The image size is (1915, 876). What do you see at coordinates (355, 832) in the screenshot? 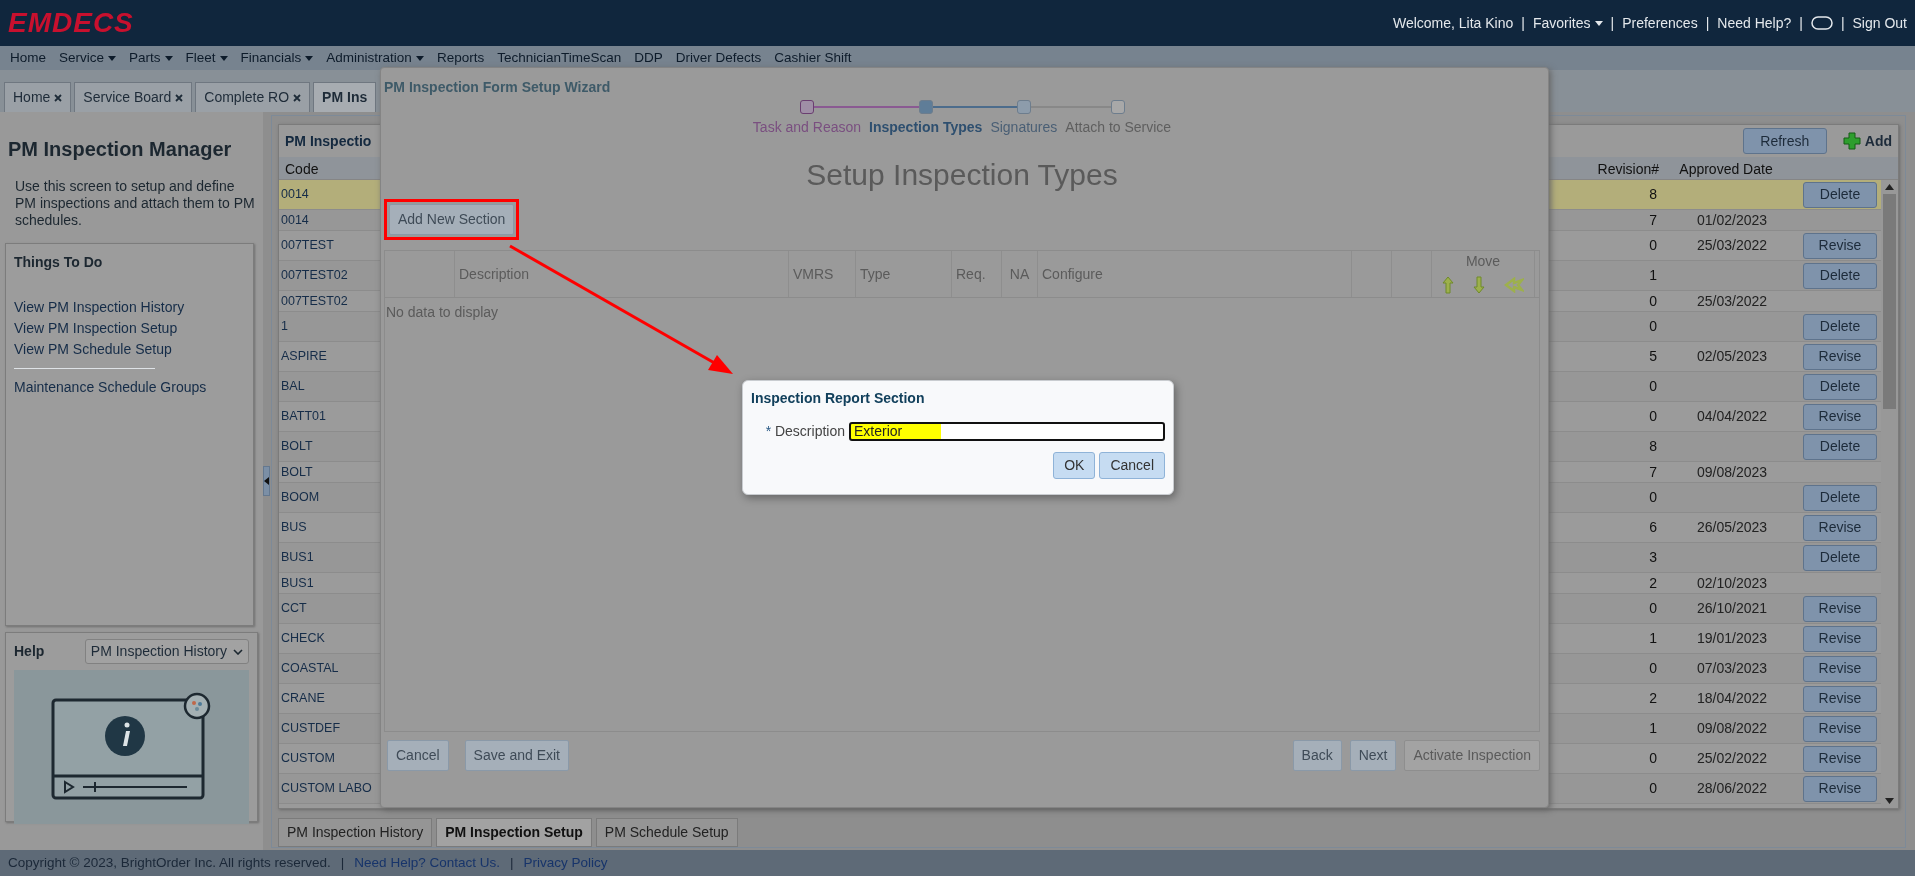
I see `bottom-tab: PM Inspection History` at bounding box center [355, 832].